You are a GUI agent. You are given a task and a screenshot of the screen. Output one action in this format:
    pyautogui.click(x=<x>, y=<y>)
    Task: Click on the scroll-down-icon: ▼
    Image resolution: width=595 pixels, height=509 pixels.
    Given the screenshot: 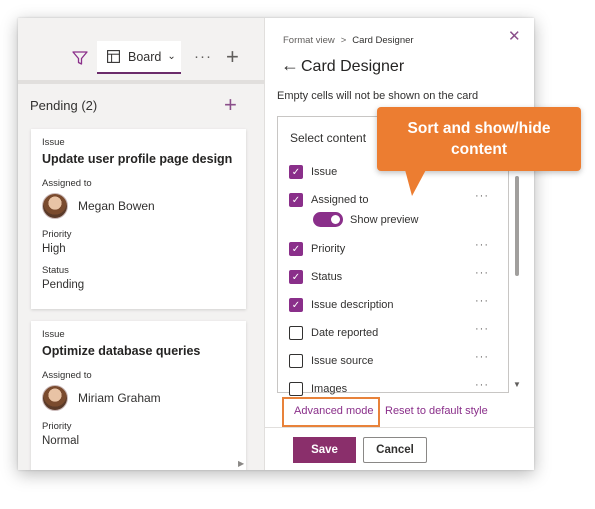 What is the action you would take?
    pyautogui.click(x=517, y=384)
    